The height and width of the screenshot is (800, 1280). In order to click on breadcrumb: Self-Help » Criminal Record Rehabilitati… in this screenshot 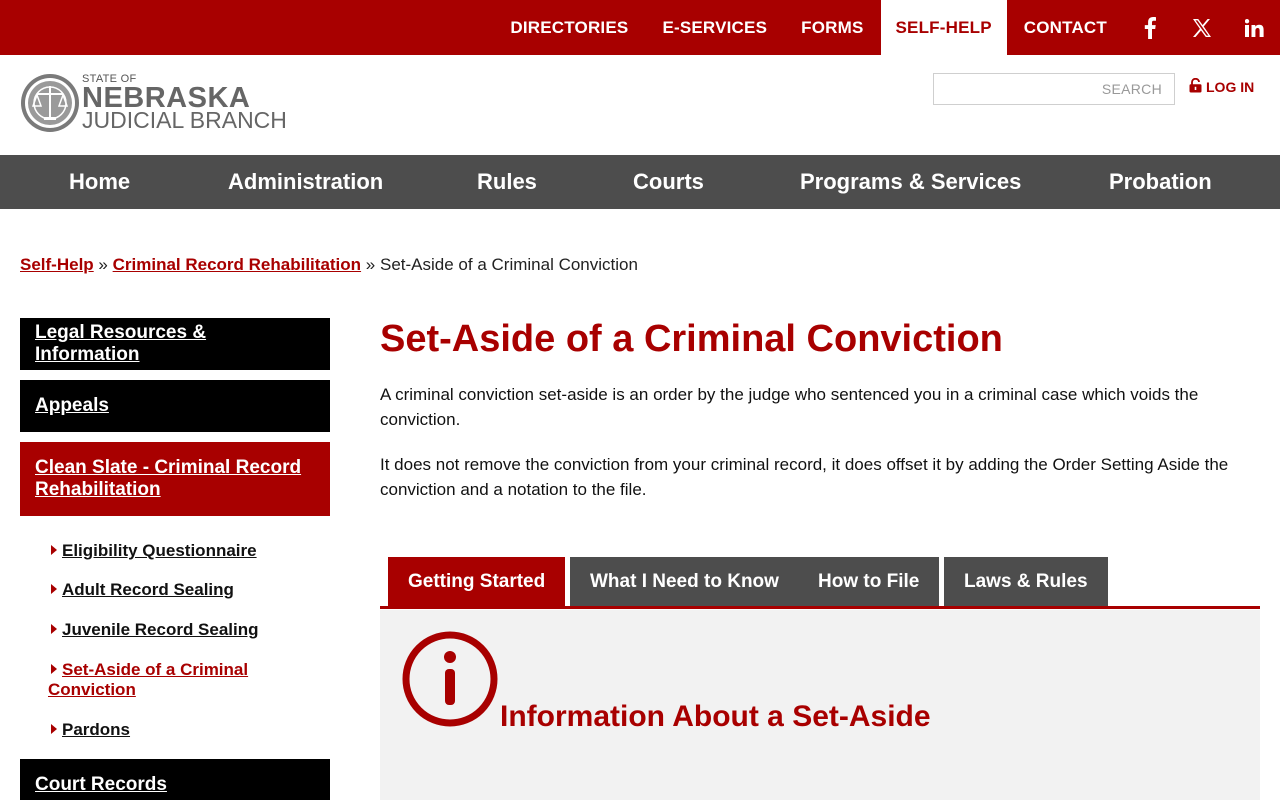, I will do `click(329, 265)`.